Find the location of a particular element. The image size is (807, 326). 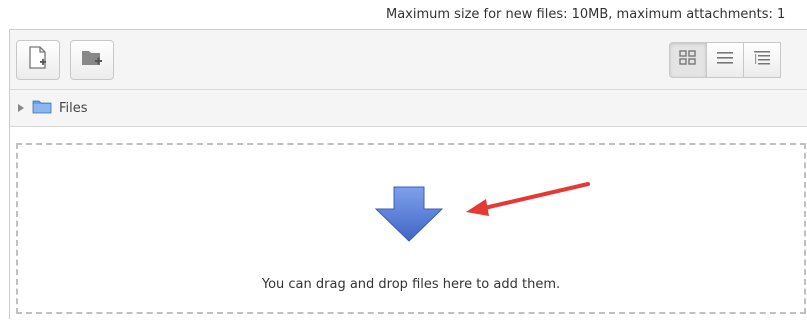

add-file-icon is located at coordinates (38, 60).